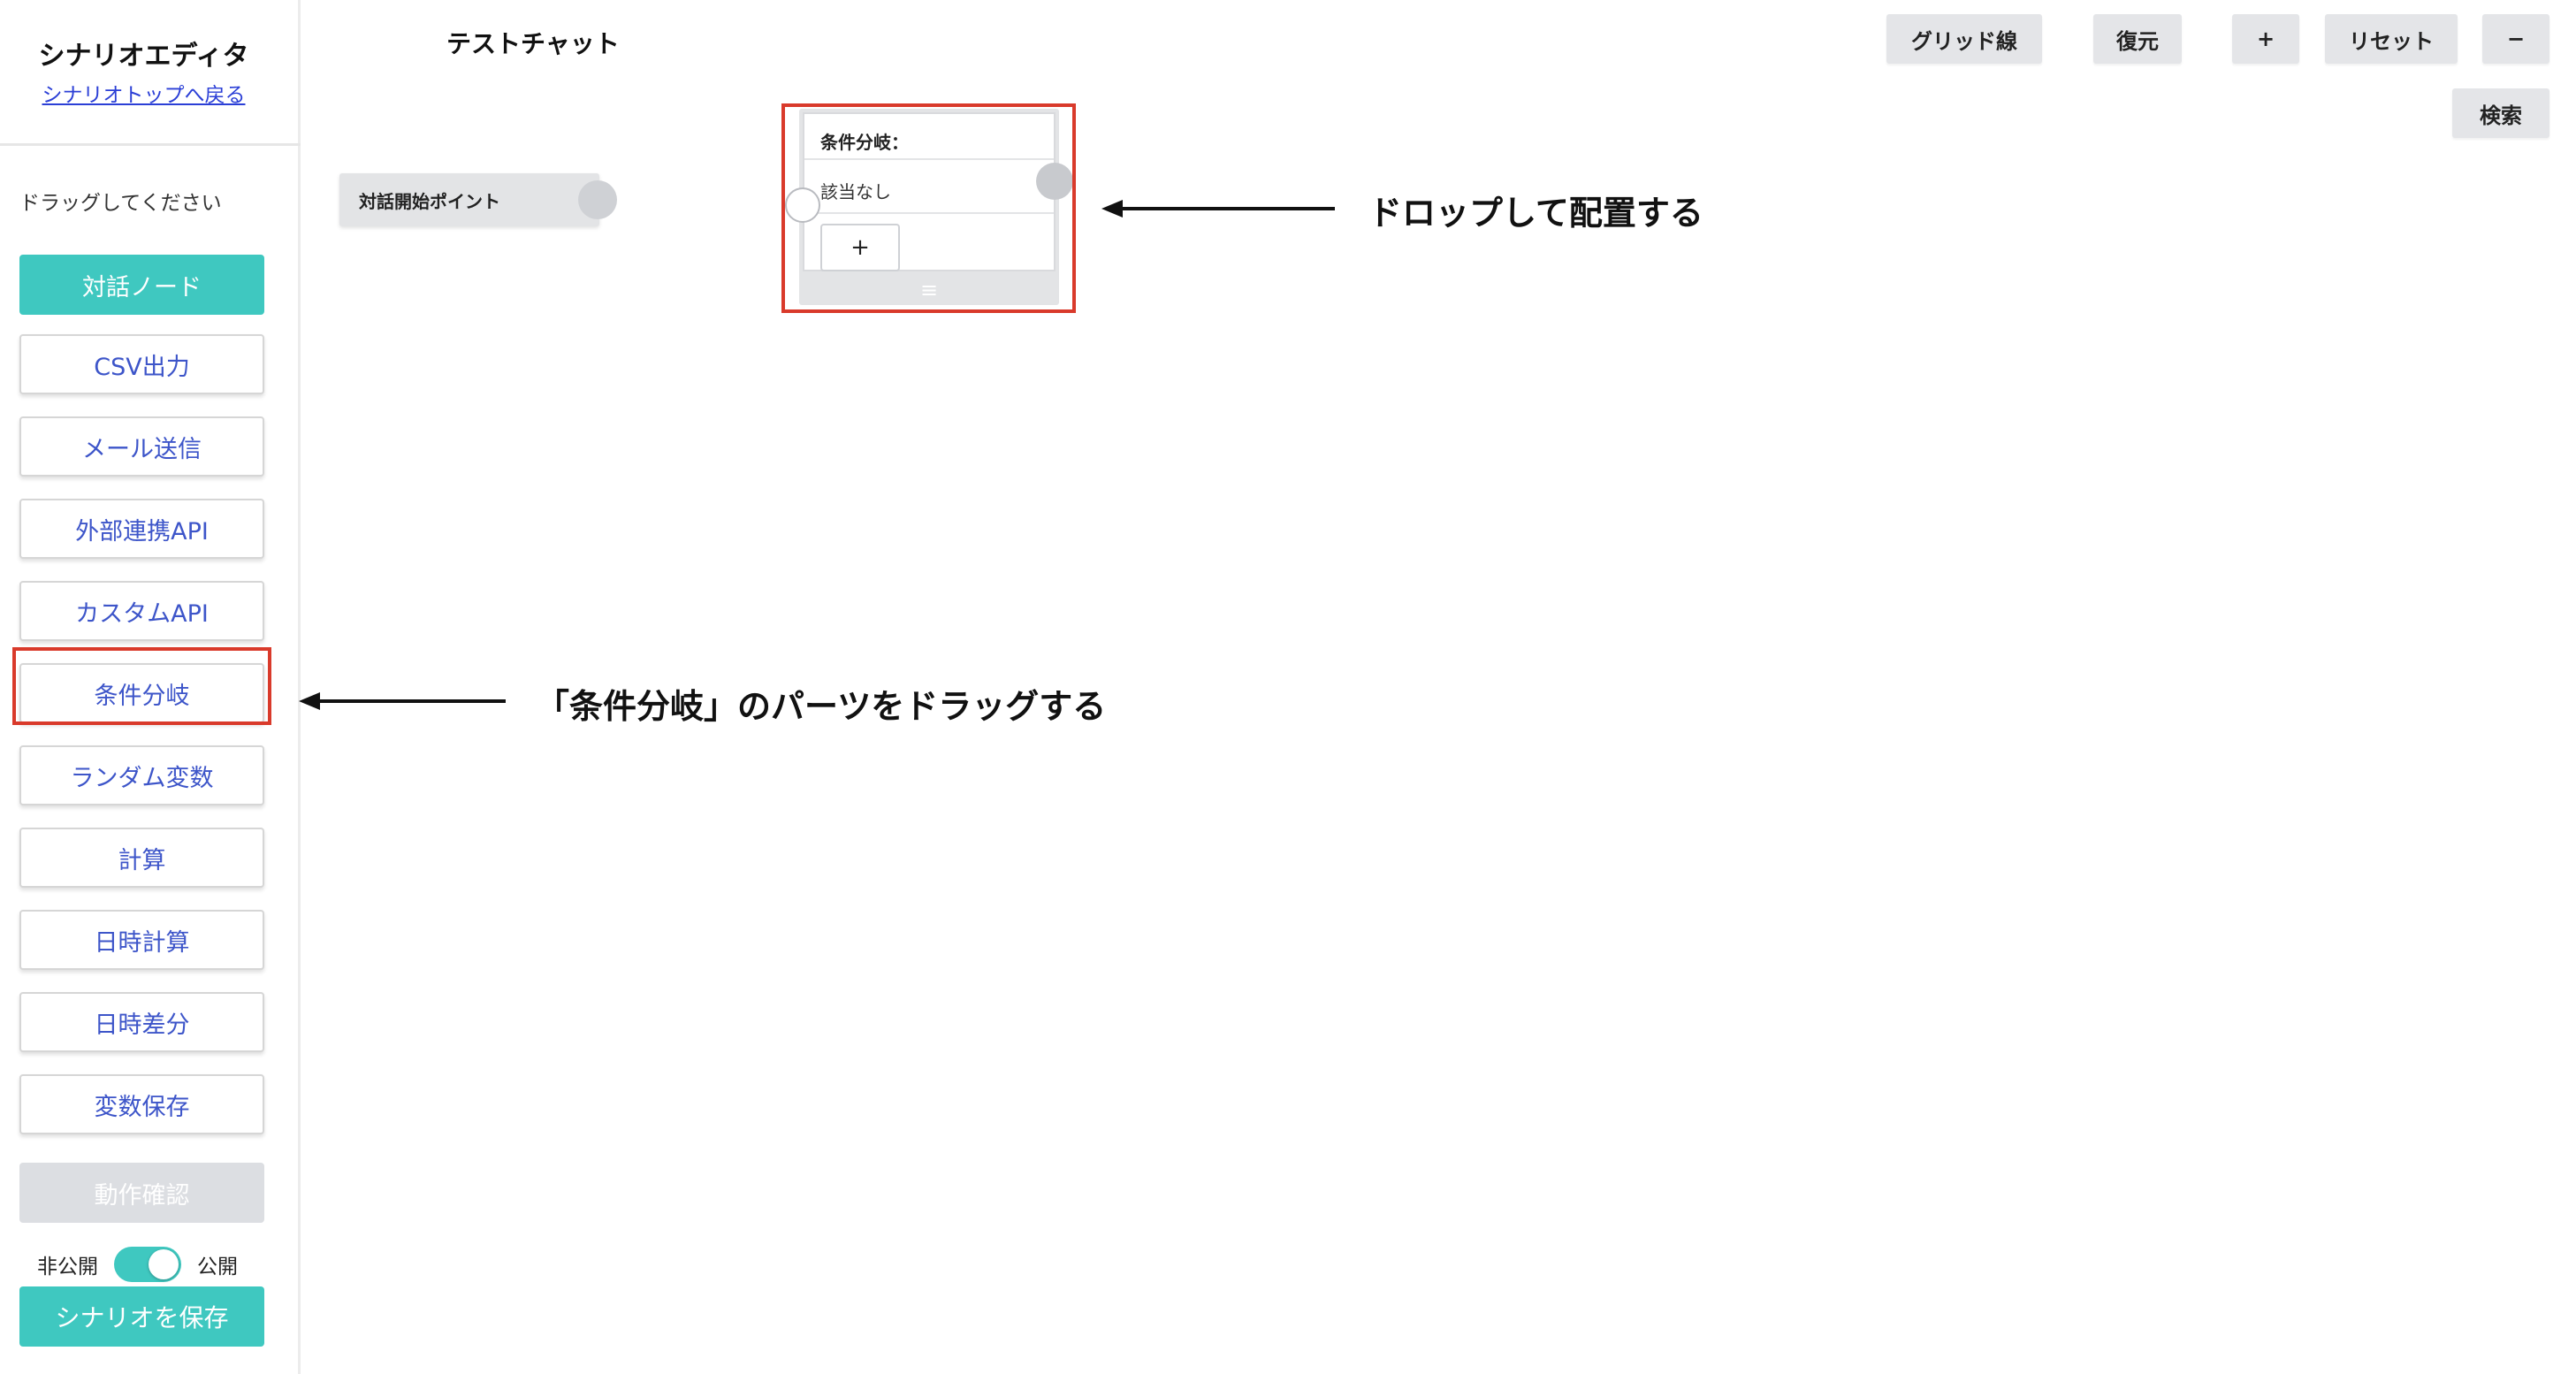 This screenshot has height=1374, width=2576. Describe the element at coordinates (817, 455) in the screenshot. I see `annotation-arrows` at that location.